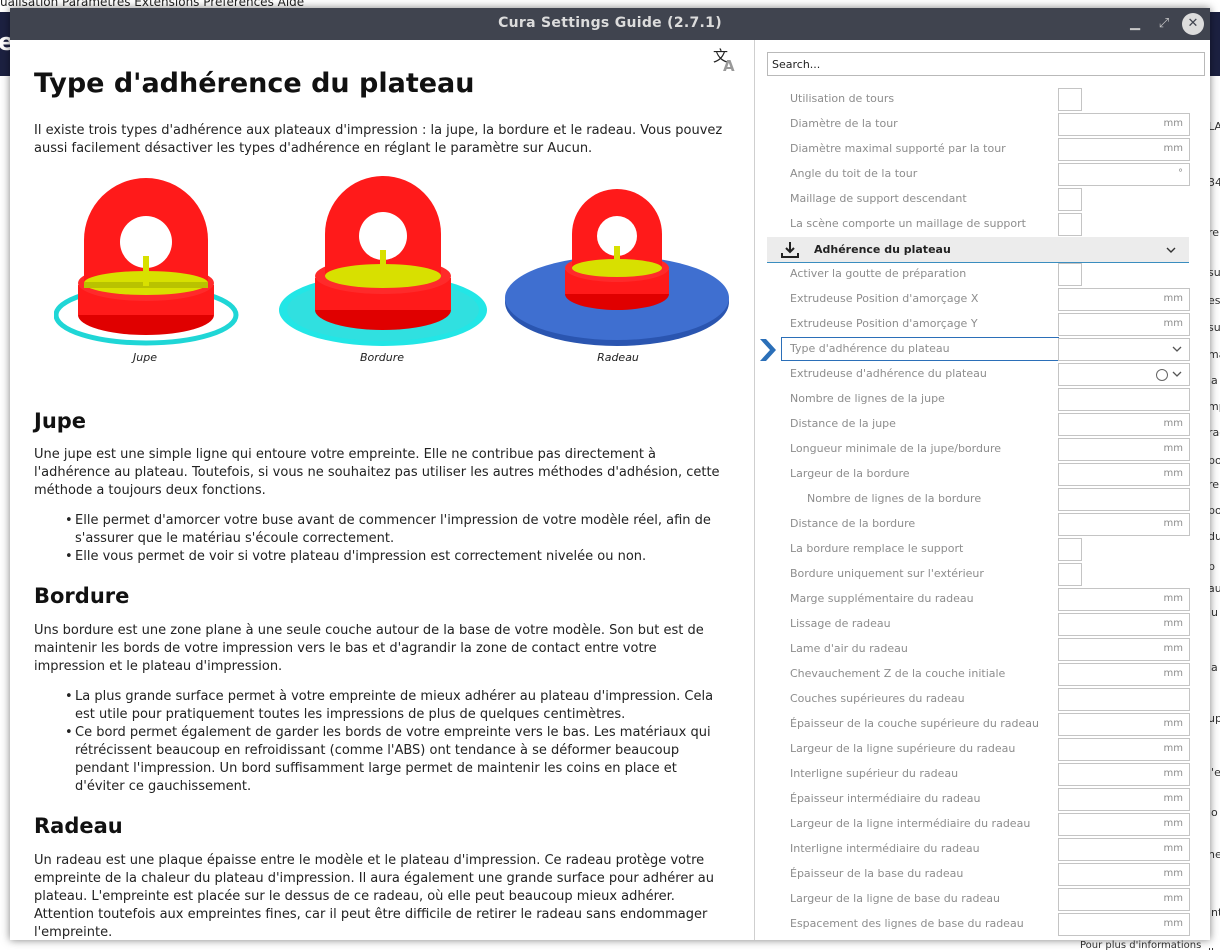 This screenshot has height=950, width=1220. What do you see at coordinates (982, 774) in the screenshot?
I see `setting-row-interligne-superieur-du-radeau: Interligne supérieur du radeau mm` at bounding box center [982, 774].